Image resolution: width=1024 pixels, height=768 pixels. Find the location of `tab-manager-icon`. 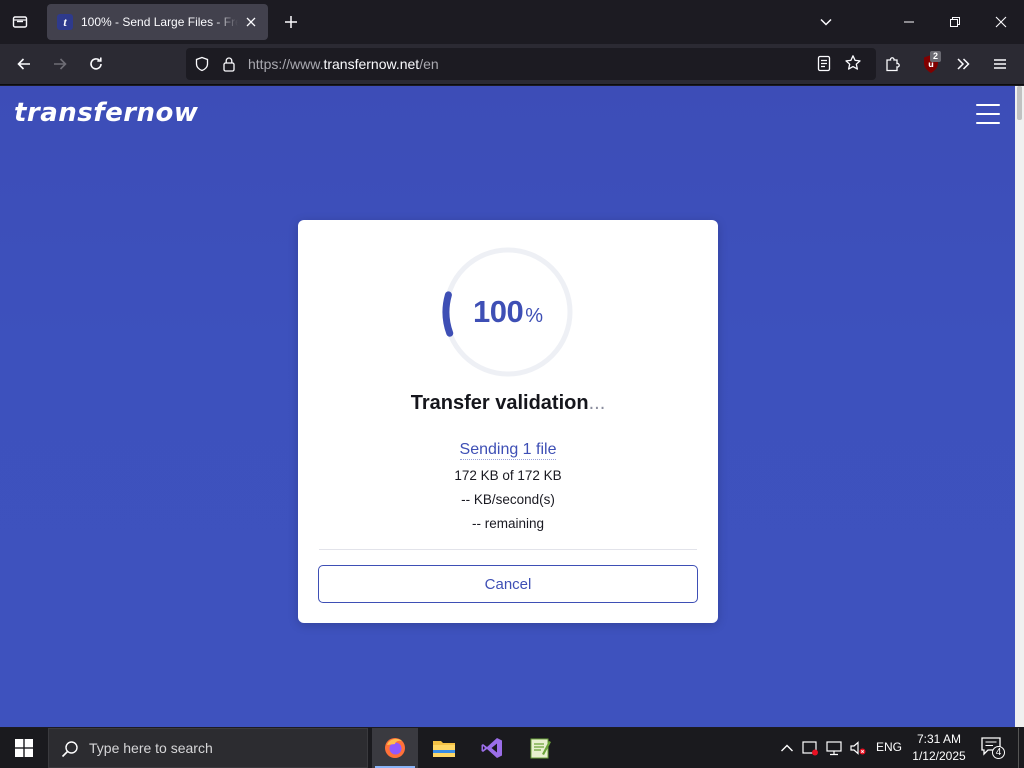

tab-manager-icon is located at coordinates (20, 22).